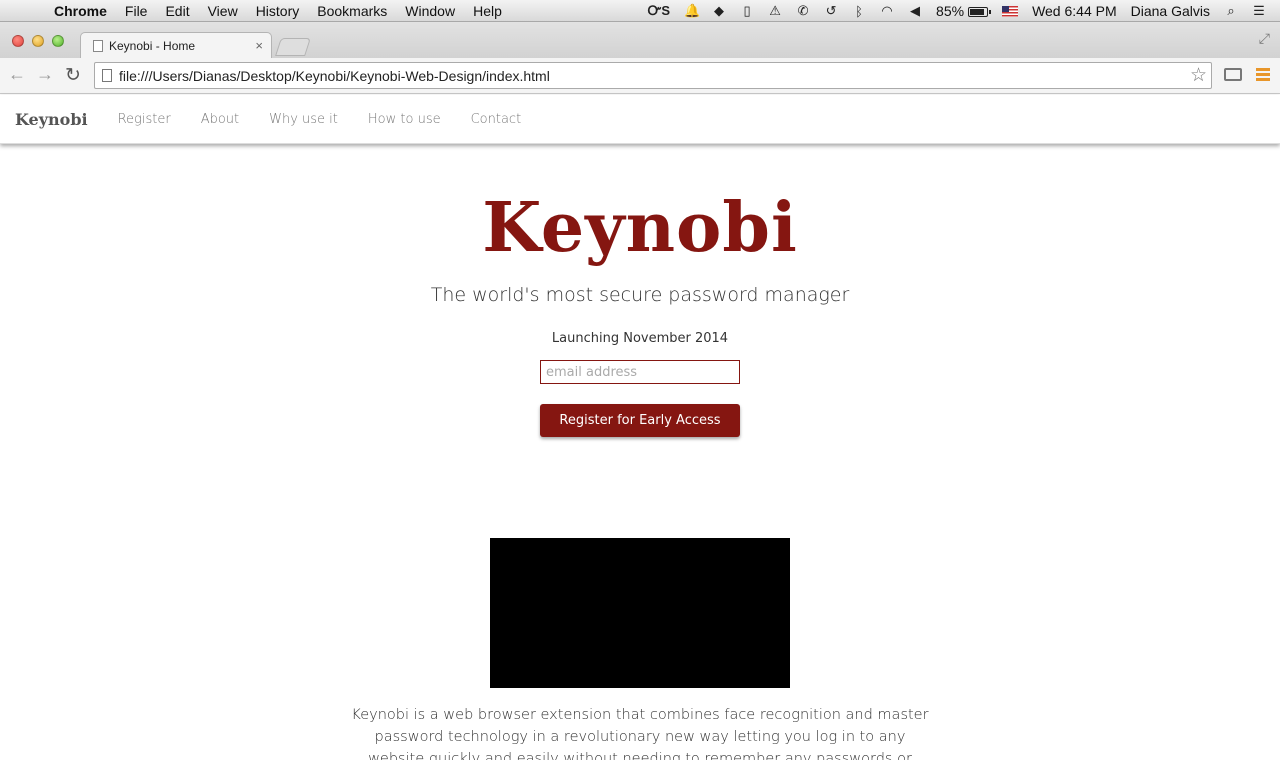 Image resolution: width=1280 pixels, height=760 pixels. Describe the element at coordinates (136, 11) in the screenshot. I see `menu-file: File` at that location.